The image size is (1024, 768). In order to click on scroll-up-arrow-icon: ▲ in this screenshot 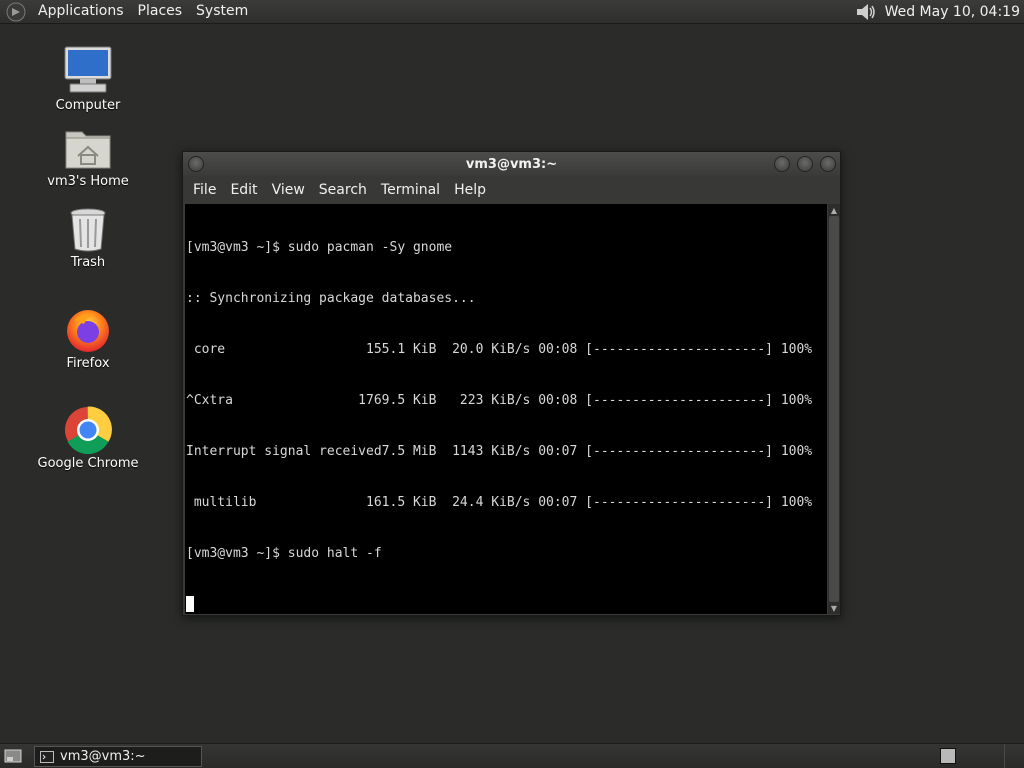, I will do `click(834, 210)`.